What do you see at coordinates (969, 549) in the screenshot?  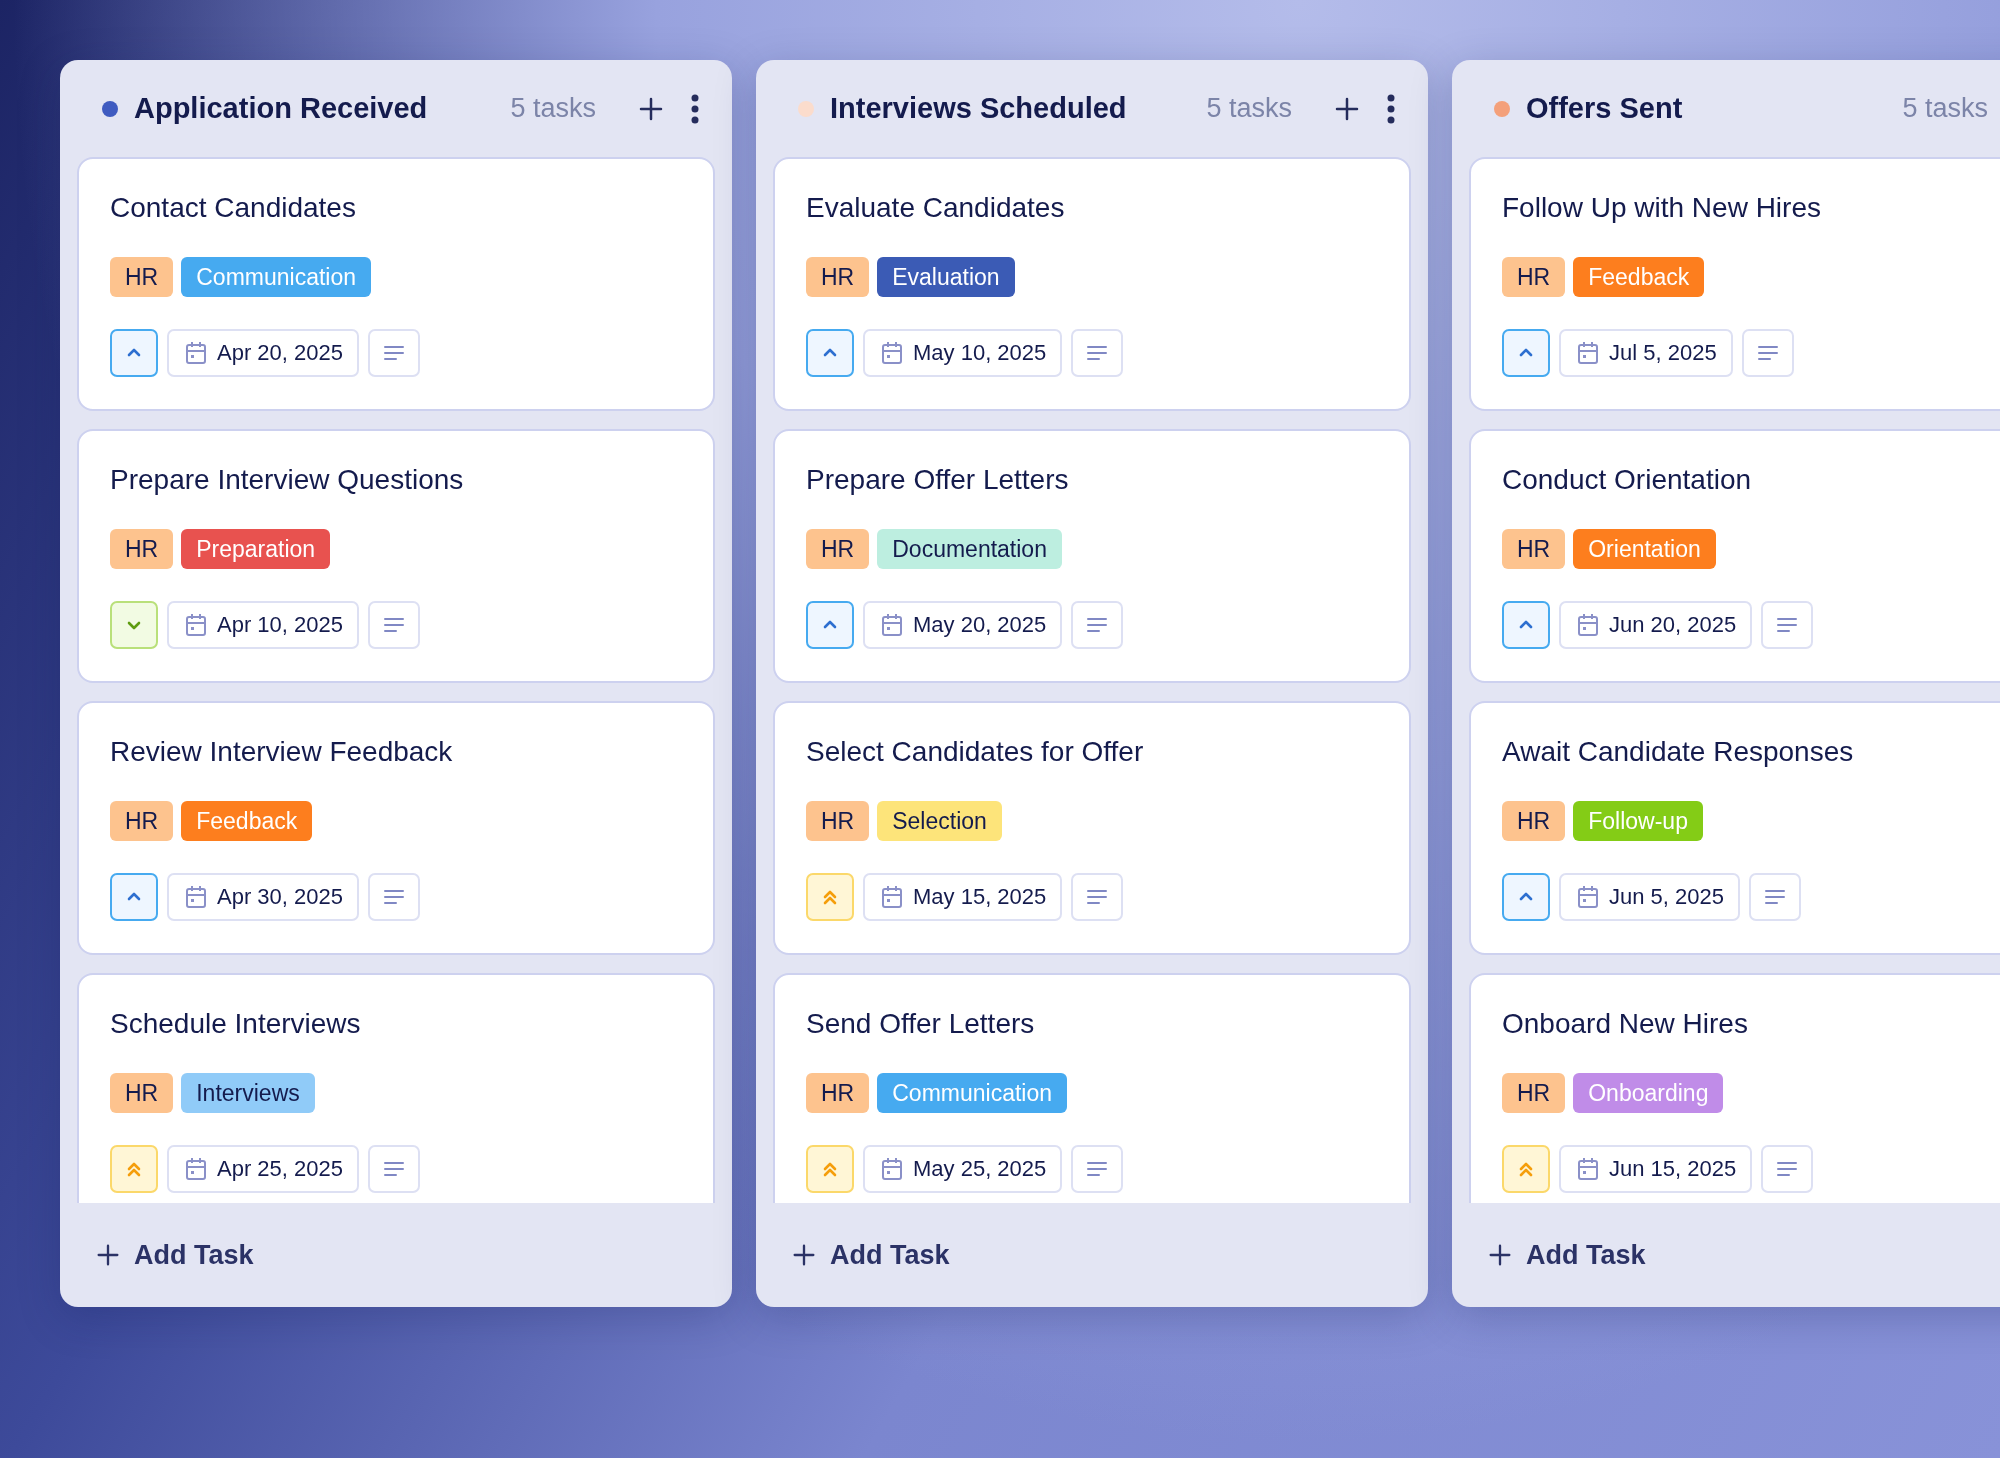 I see `task-tag: Documentation` at bounding box center [969, 549].